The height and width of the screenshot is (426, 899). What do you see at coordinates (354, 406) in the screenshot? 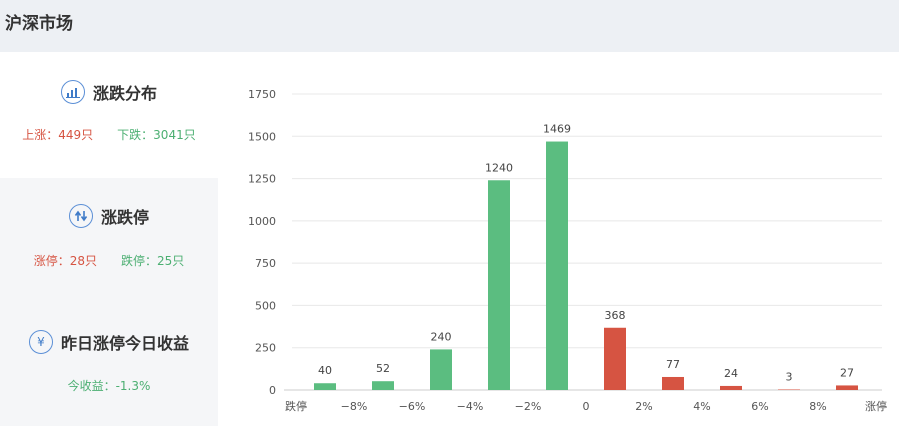
I see `x-tick-label: −8%` at bounding box center [354, 406].